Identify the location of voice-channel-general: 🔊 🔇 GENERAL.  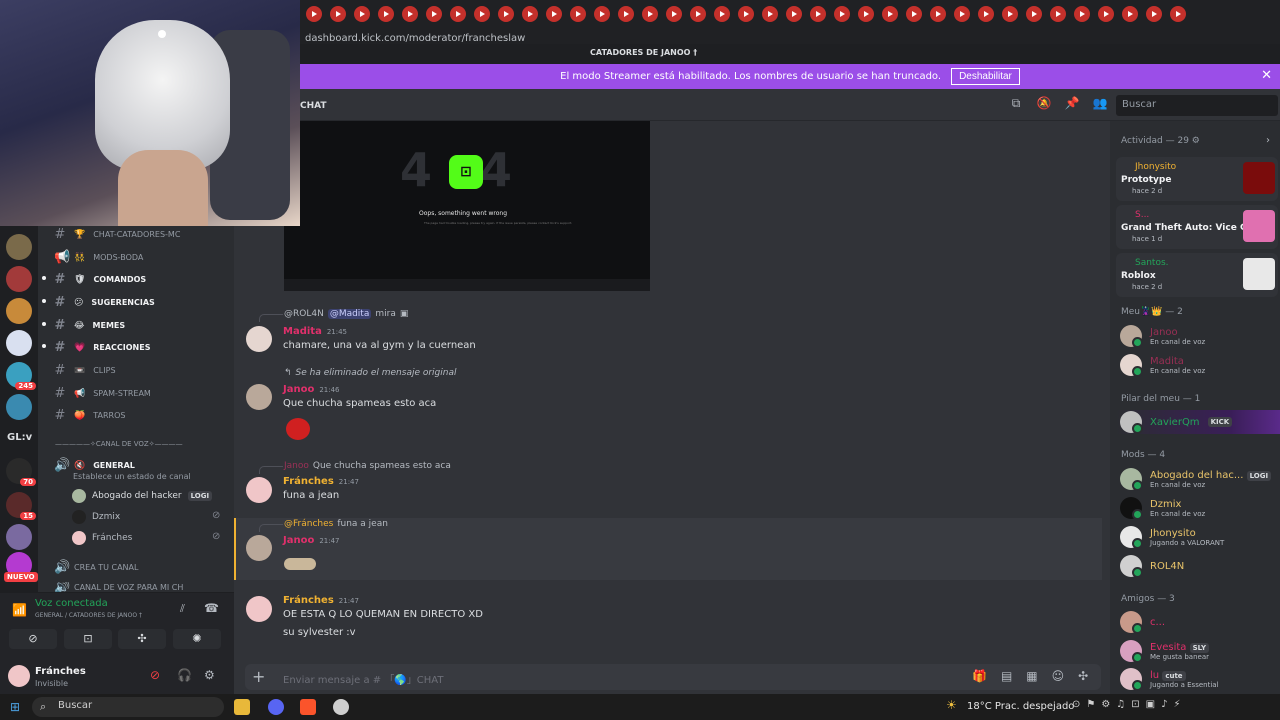
(94, 465).